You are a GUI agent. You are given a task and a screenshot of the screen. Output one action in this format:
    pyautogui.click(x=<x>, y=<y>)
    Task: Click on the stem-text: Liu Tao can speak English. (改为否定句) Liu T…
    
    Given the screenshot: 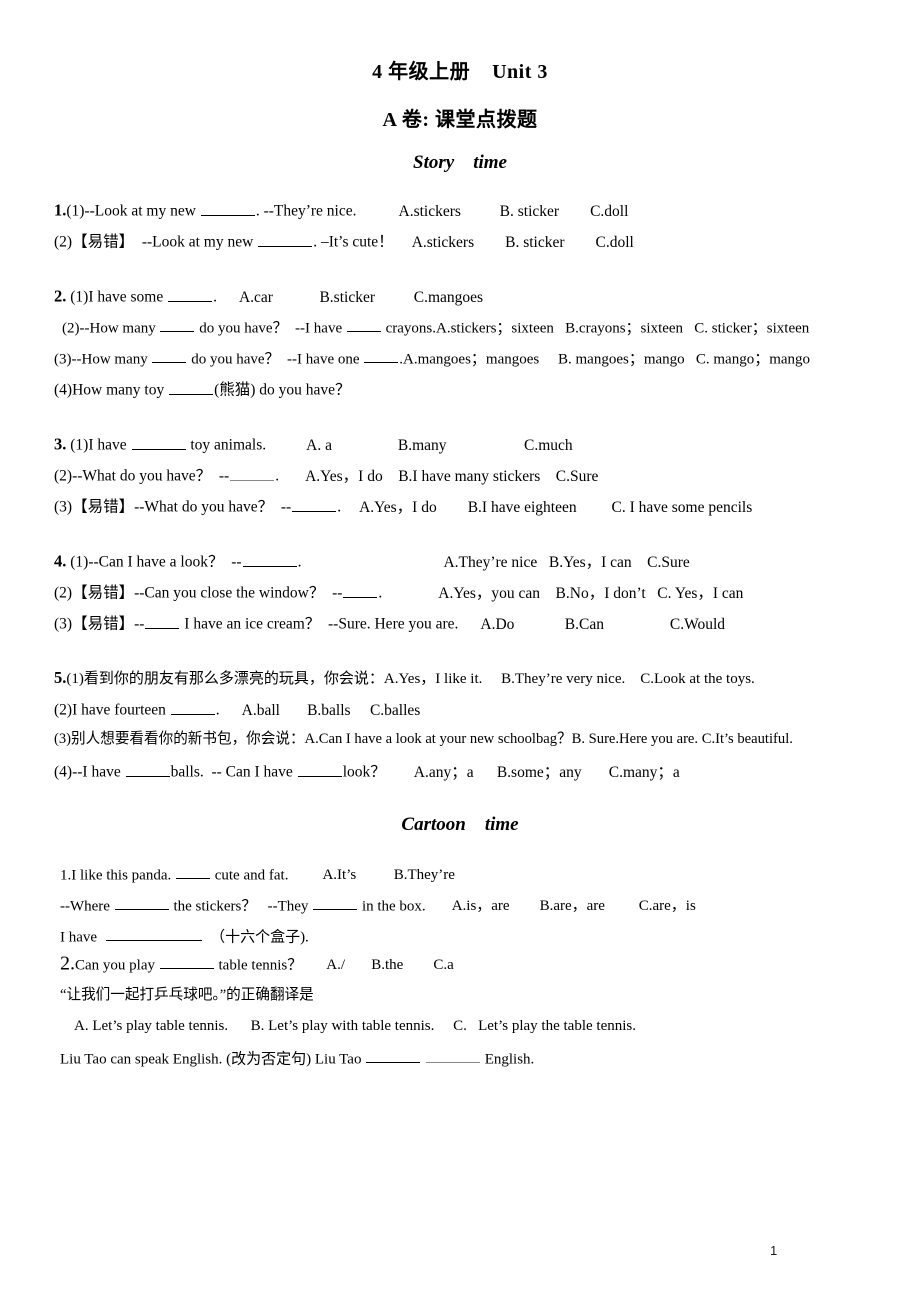 What is the action you would take?
    pyautogui.click(x=213, y=1059)
    